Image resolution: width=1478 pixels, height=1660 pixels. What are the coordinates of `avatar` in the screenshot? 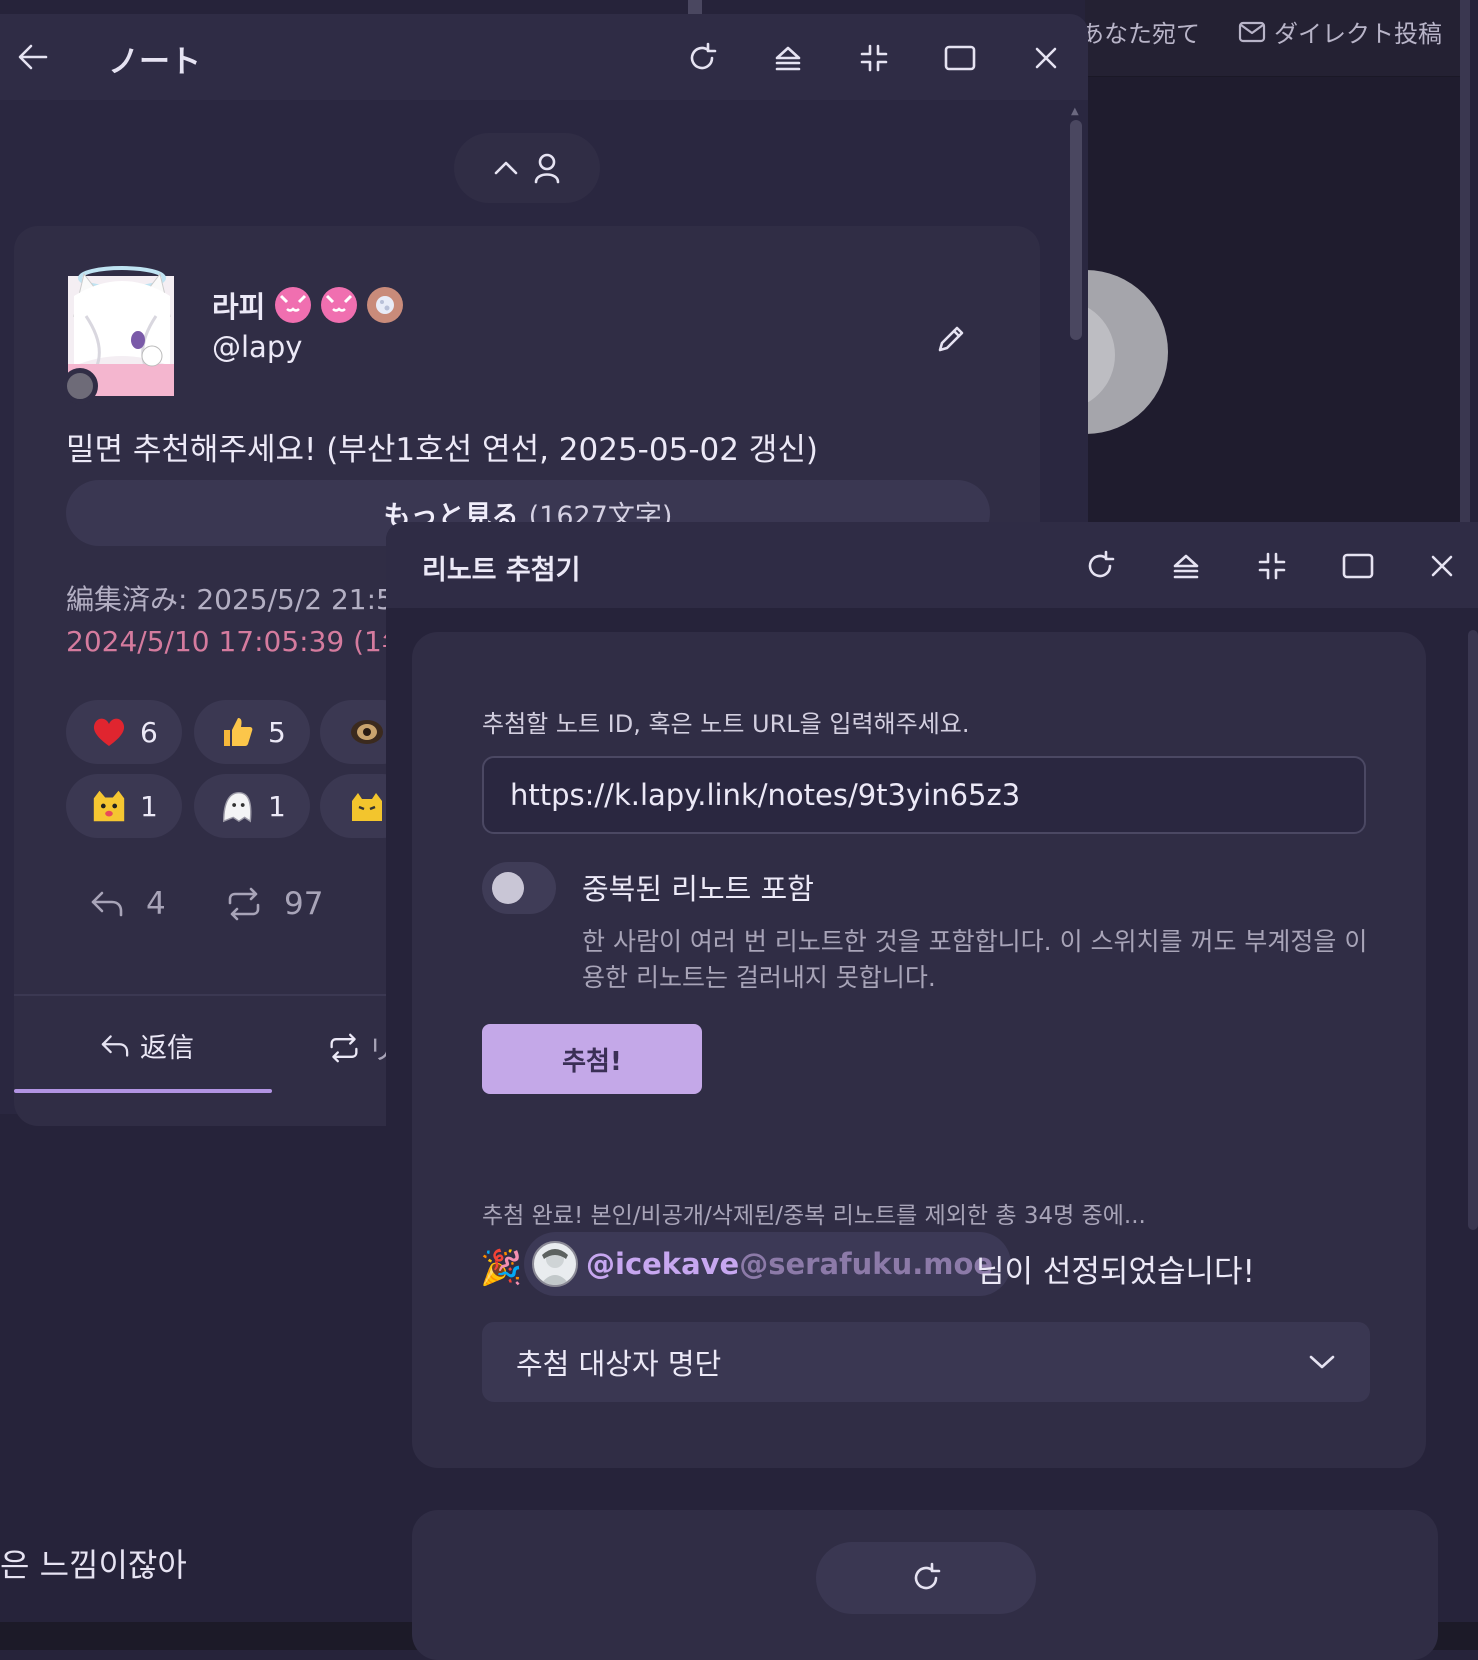 It's located at (119, 330).